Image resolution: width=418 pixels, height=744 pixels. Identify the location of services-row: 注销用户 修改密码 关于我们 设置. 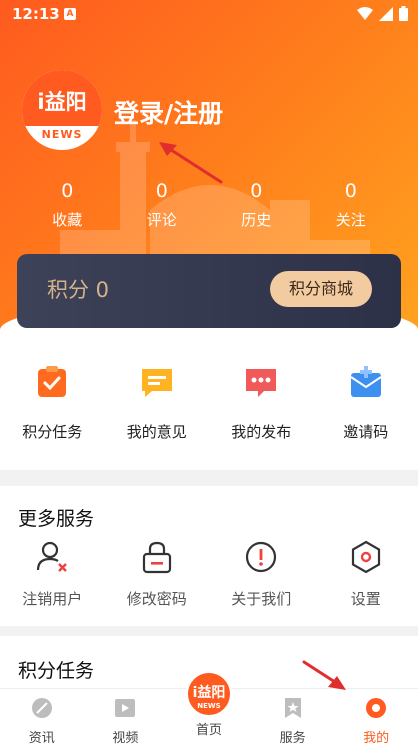
(209, 574).